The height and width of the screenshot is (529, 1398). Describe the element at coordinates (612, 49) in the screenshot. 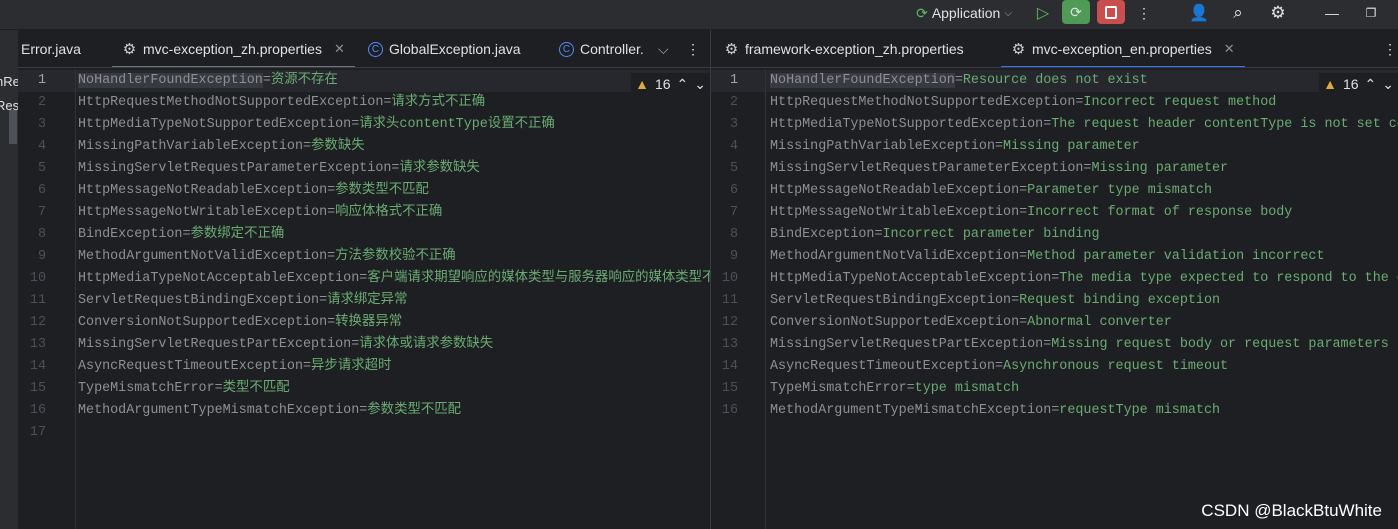

I see `tab-label: Controller.` at that location.